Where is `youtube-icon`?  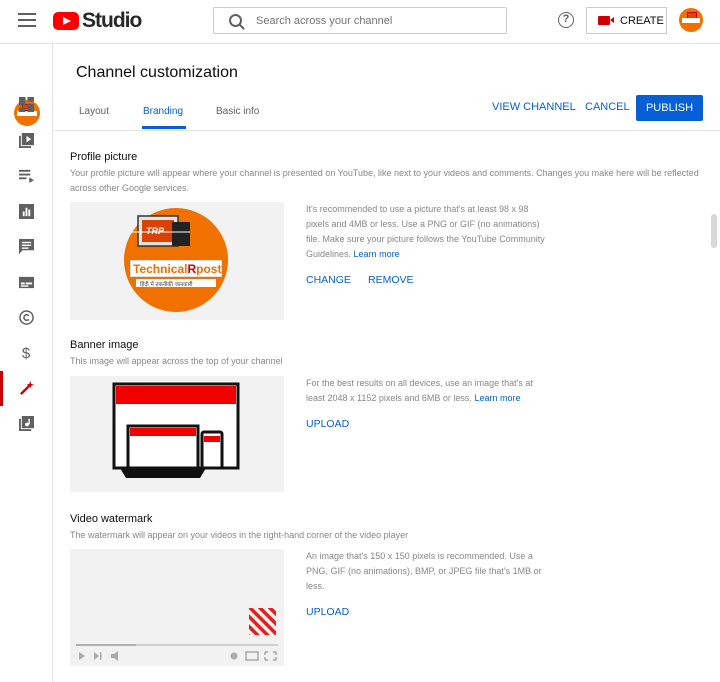
youtube-icon is located at coordinates (66, 21).